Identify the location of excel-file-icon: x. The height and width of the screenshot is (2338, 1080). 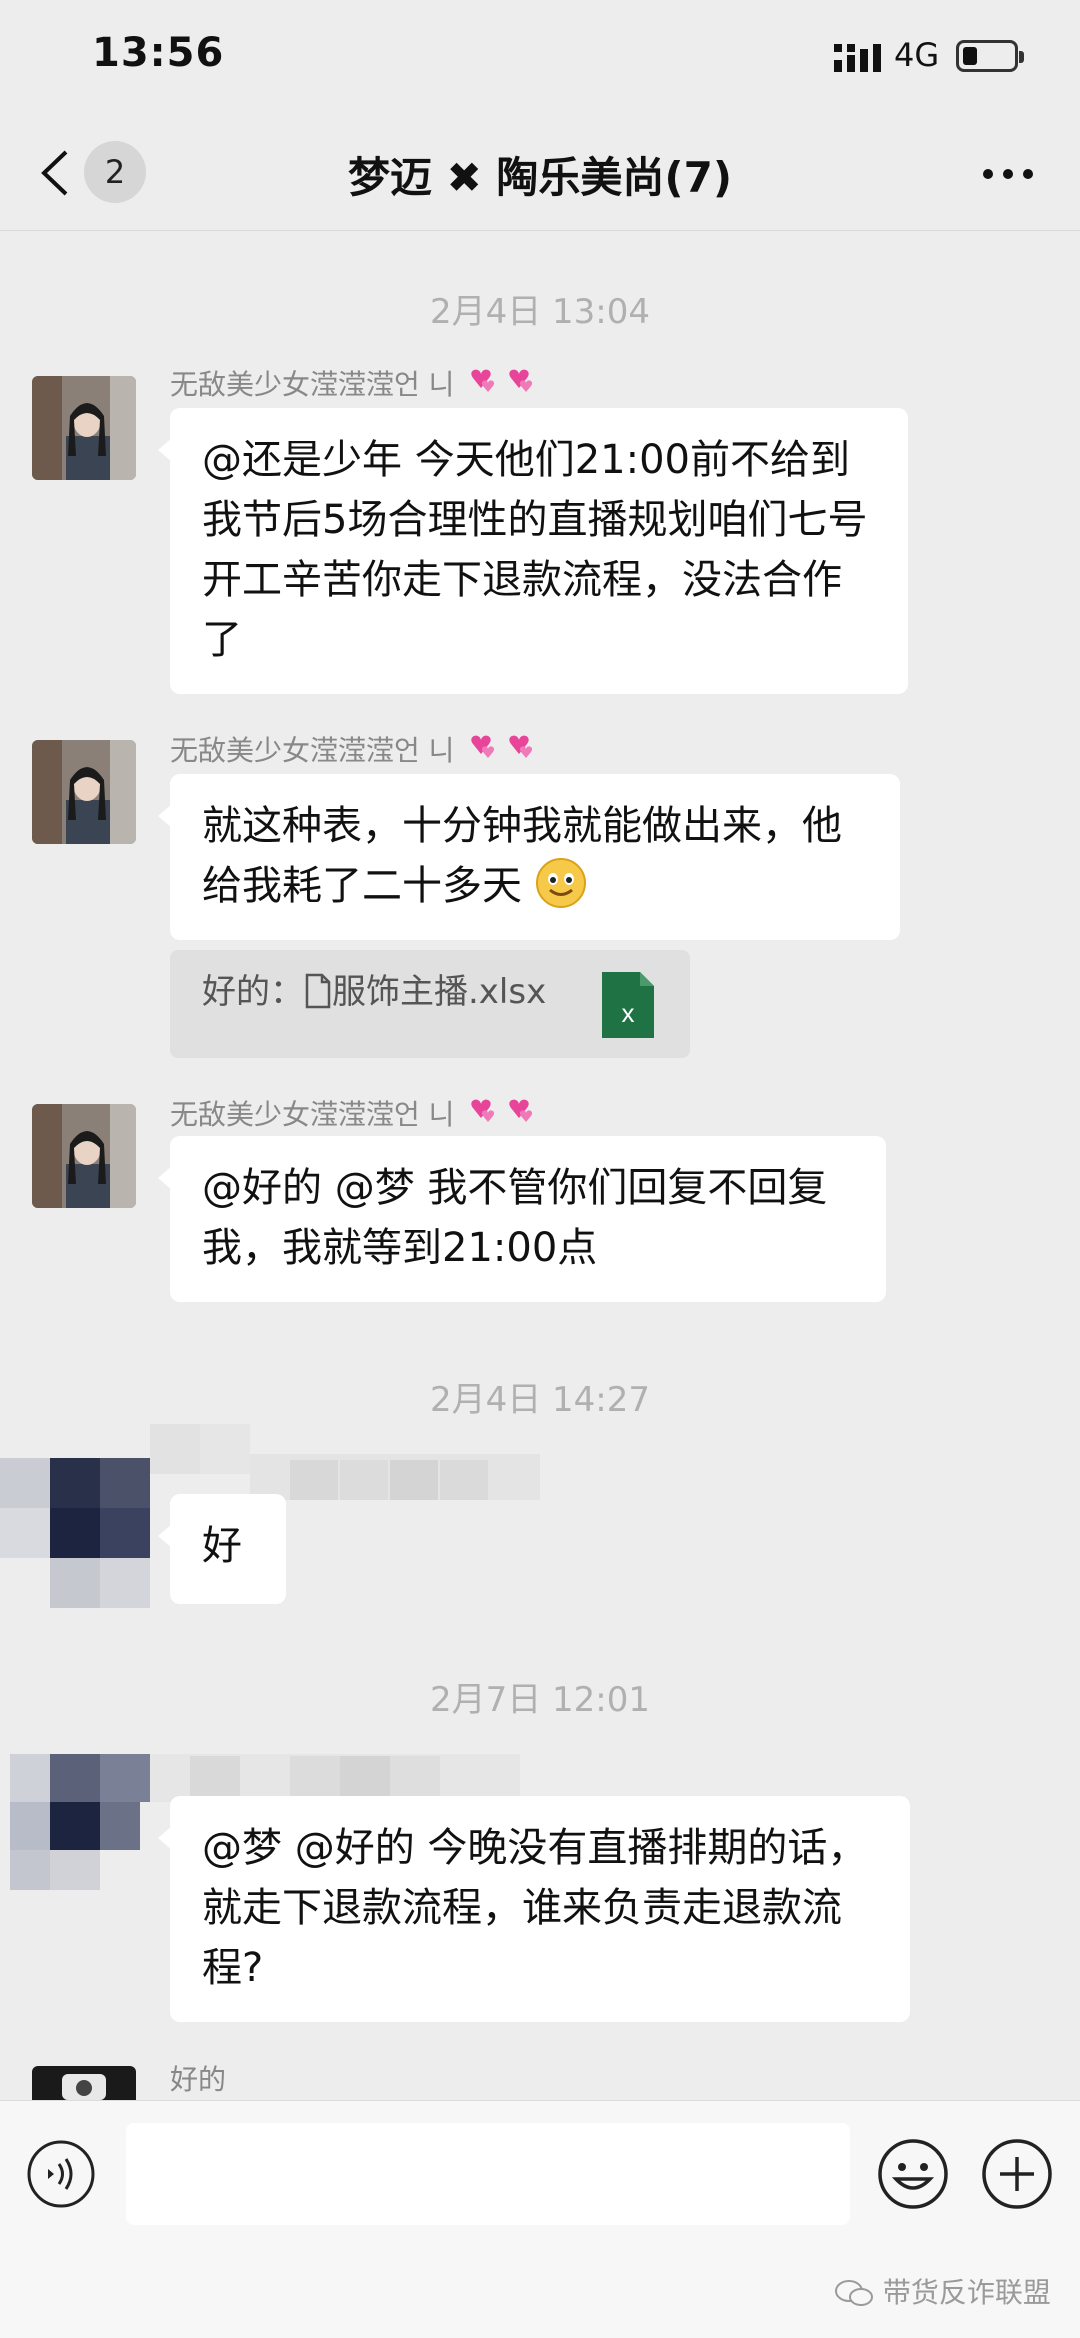
(628, 1005).